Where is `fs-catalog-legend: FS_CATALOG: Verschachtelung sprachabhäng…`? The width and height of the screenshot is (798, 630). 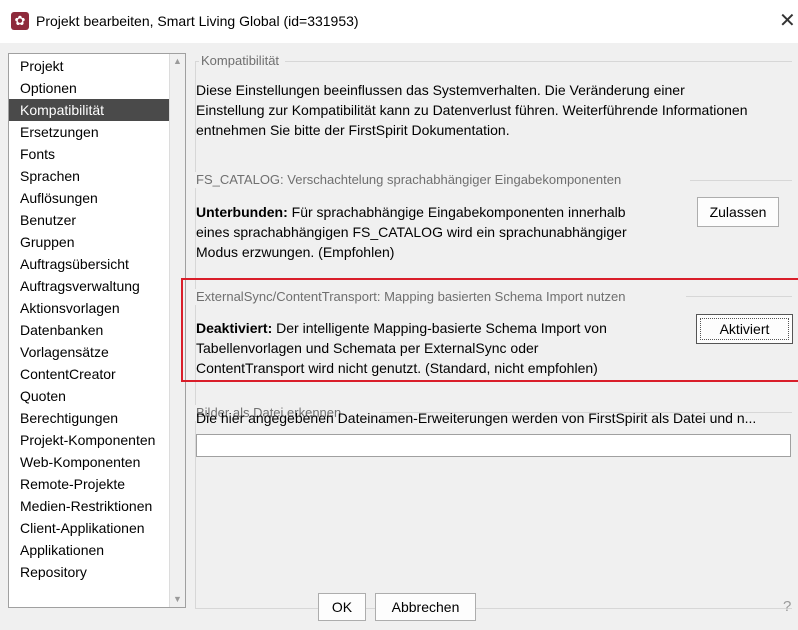
fs-catalog-legend: FS_CATALOG: Verschachtelung sprachabhäng… is located at coordinates (410, 180).